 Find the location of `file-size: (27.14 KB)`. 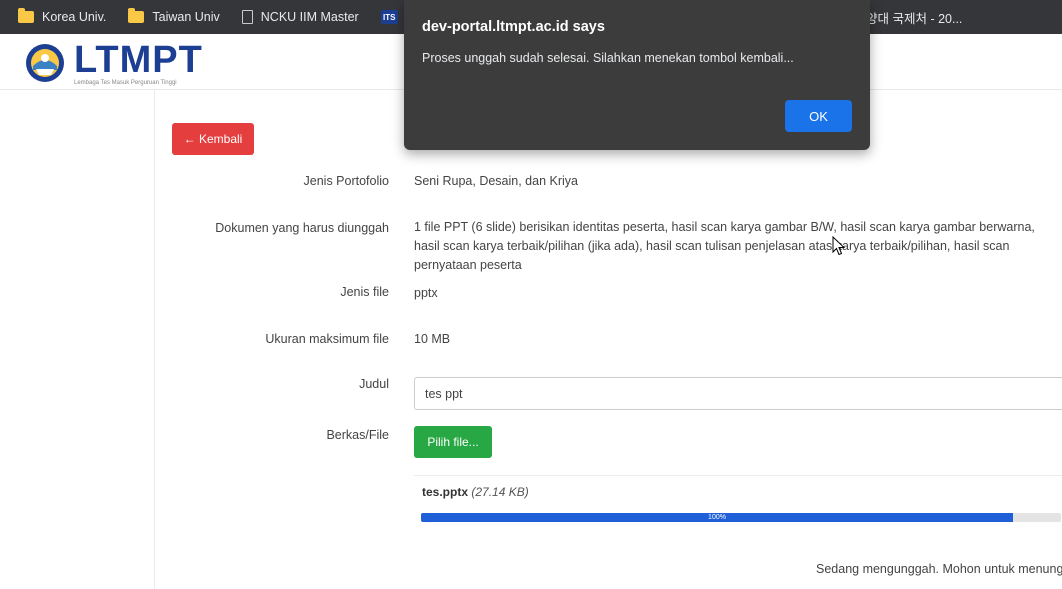

file-size: (27.14 KB) is located at coordinates (500, 492).